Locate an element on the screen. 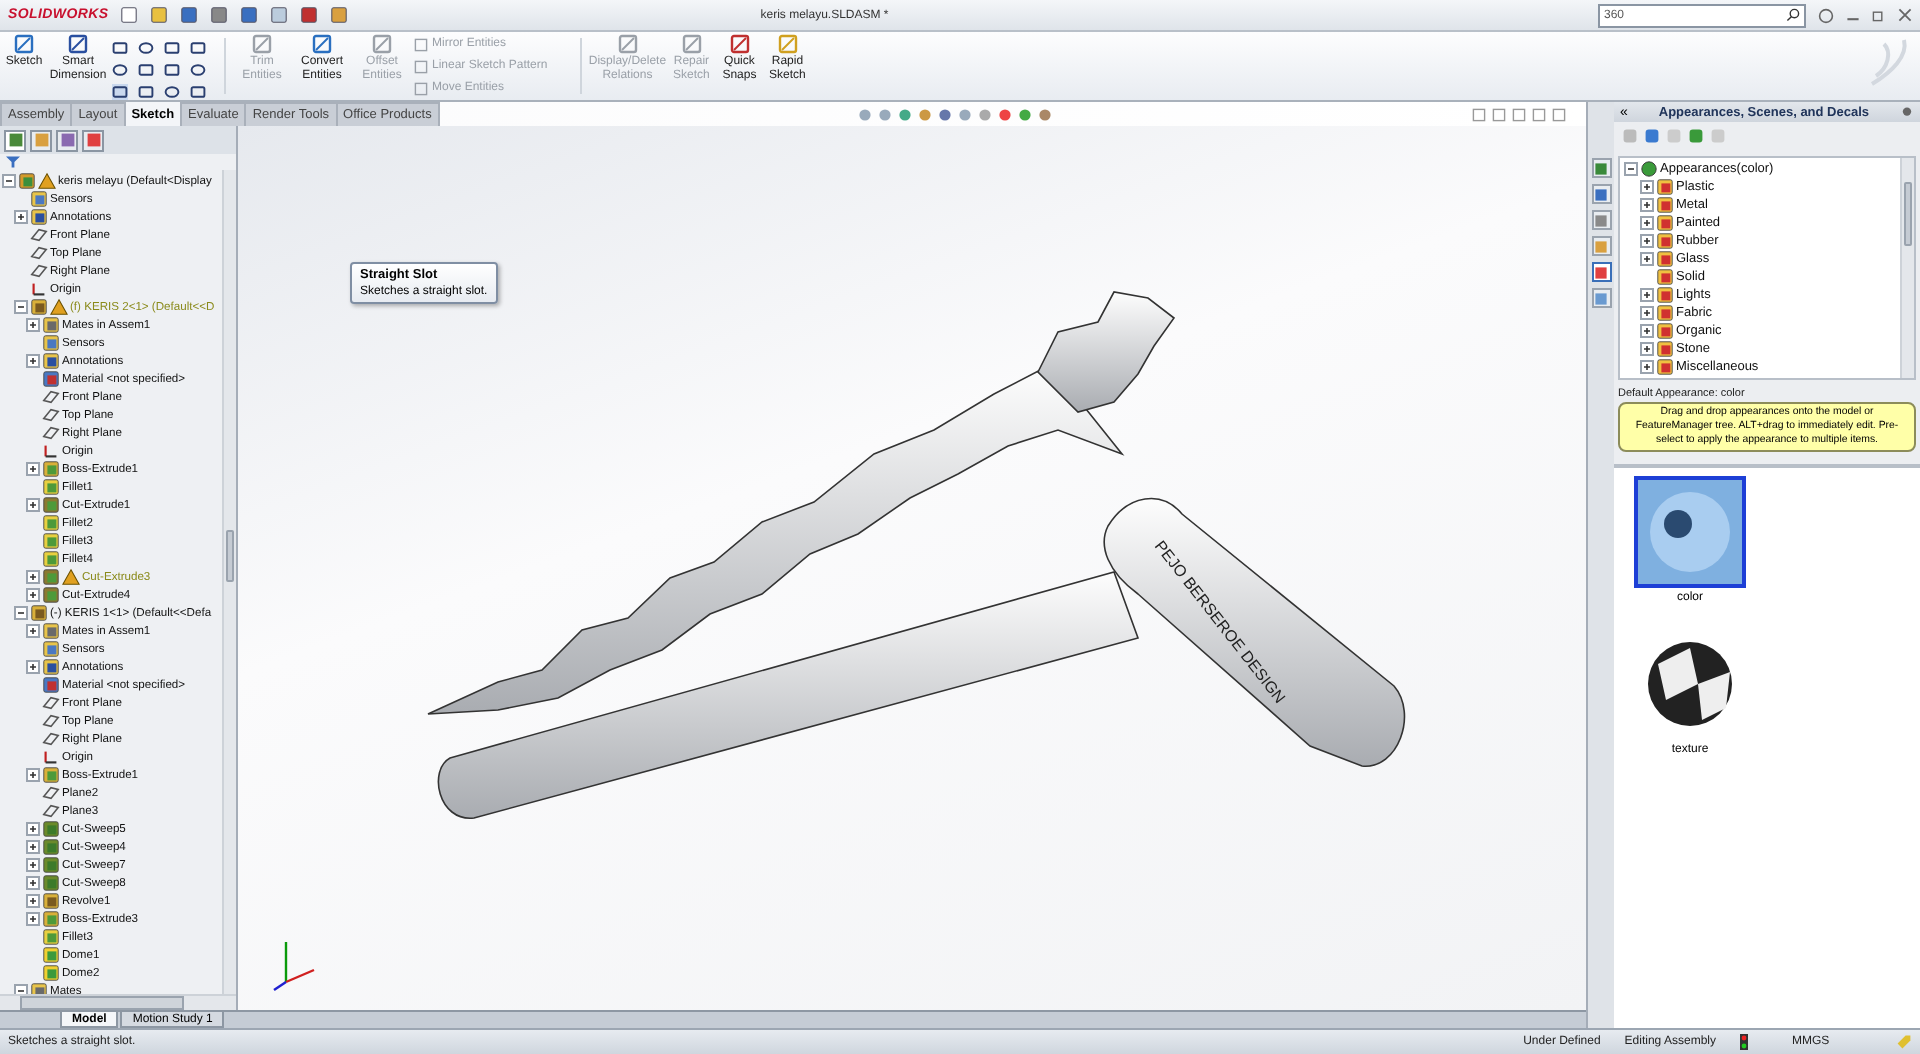  property-icon is located at coordinates (41, 140).